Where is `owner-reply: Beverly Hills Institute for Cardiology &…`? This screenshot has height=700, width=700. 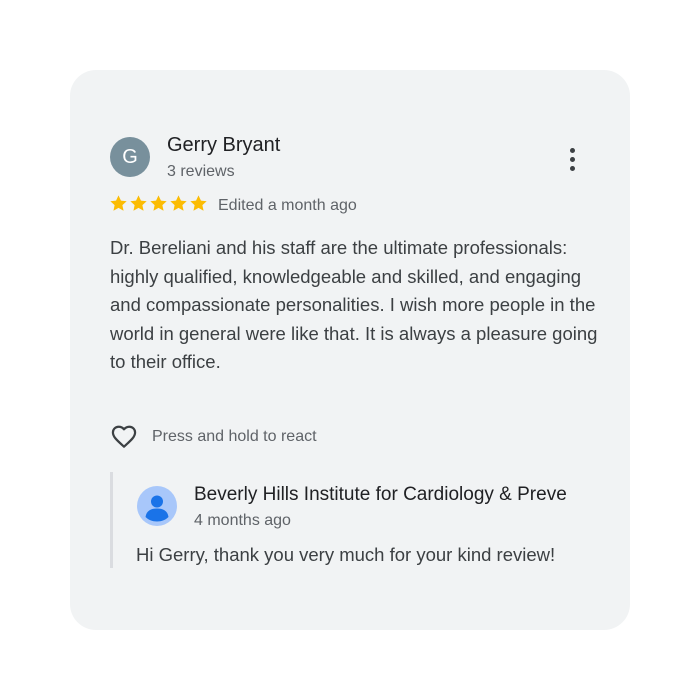 owner-reply: Beverly Hills Institute for Cardiology &… is located at coordinates (356, 520).